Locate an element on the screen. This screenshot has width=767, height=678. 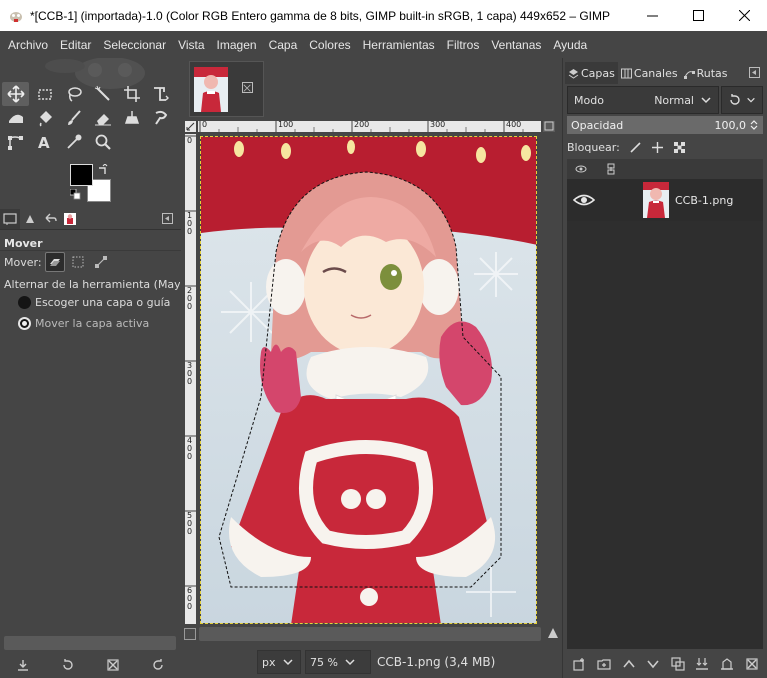
unit-value: px is located at coordinates (269, 662).